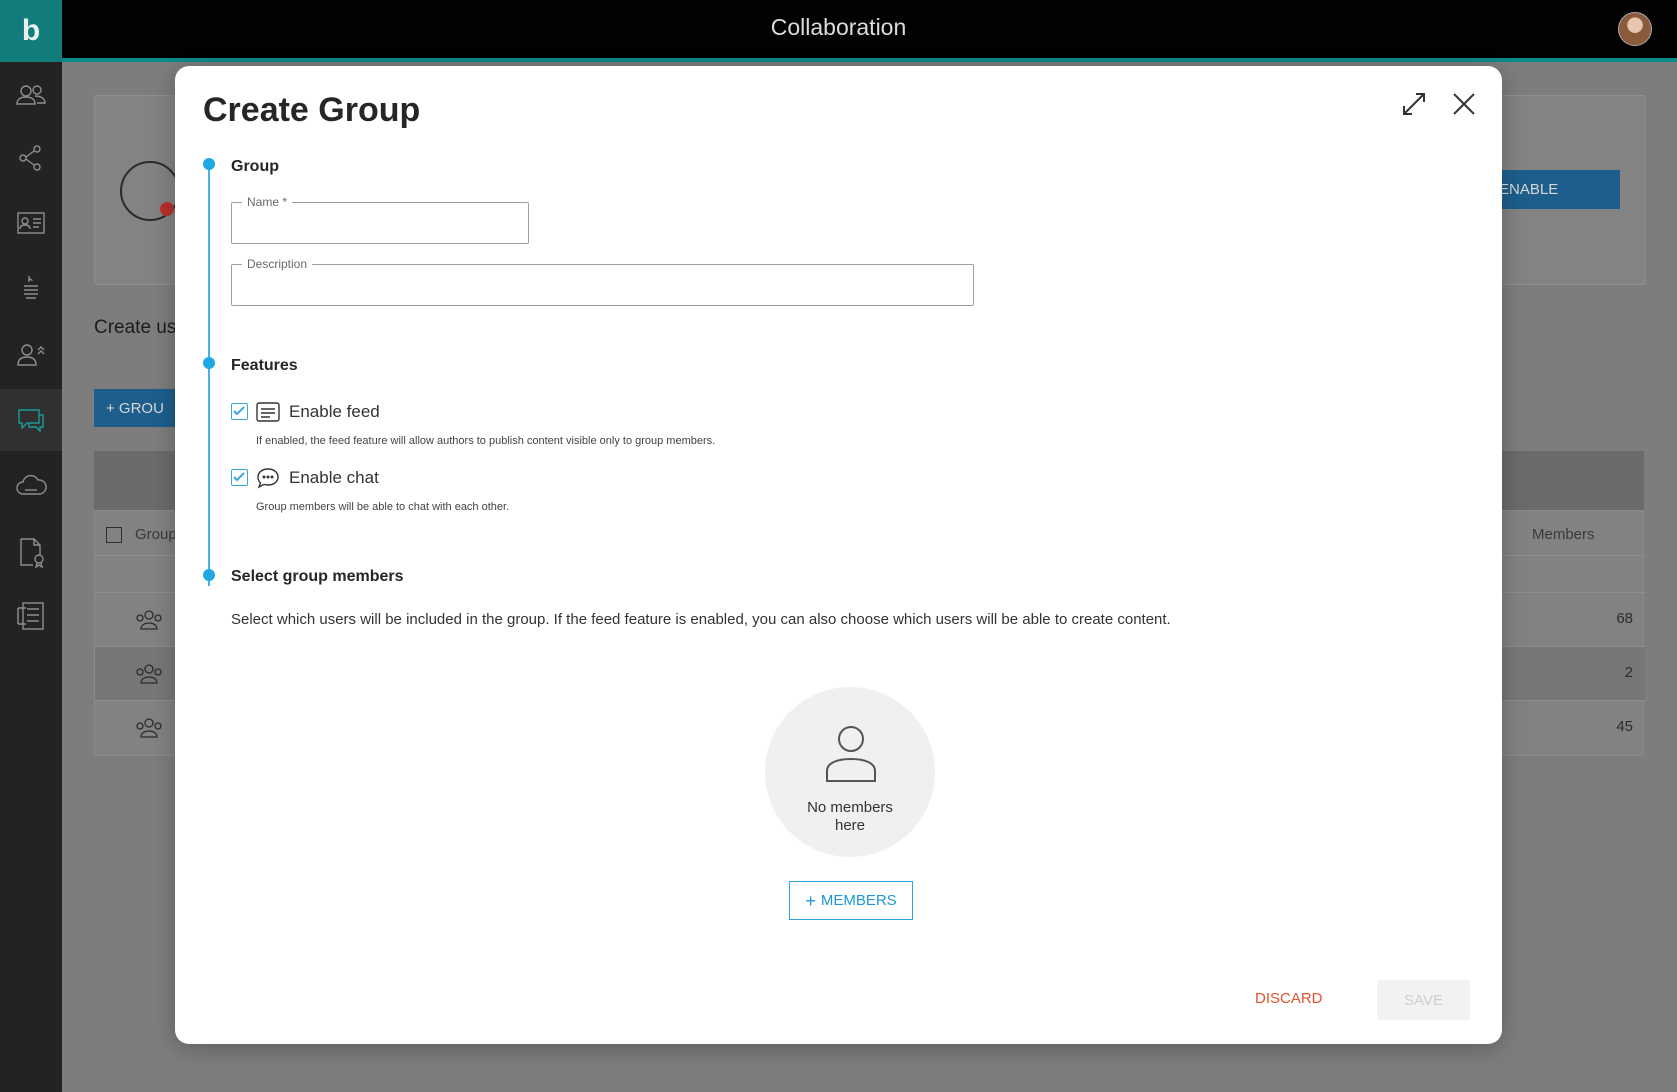  I want to click on sidebar-item-user-admin, so click(31, 355).